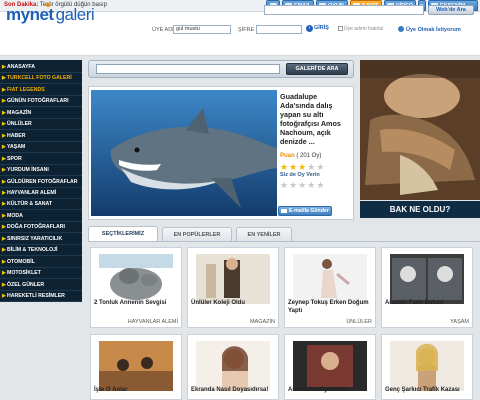  I want to click on ad-banner: BAK NE OLDU?, so click(420, 209).